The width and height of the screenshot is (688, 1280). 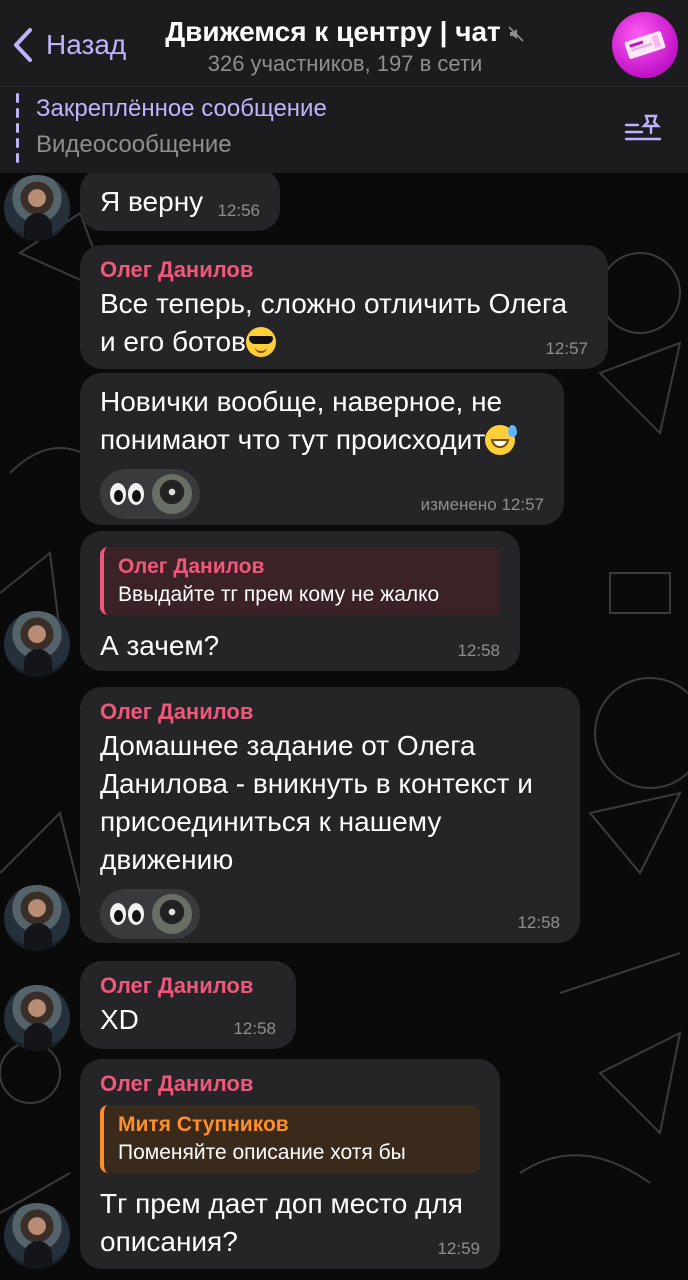 What do you see at coordinates (345, 63) in the screenshot?
I see `chat-subtitle: 326 участников, 197 в сети` at bounding box center [345, 63].